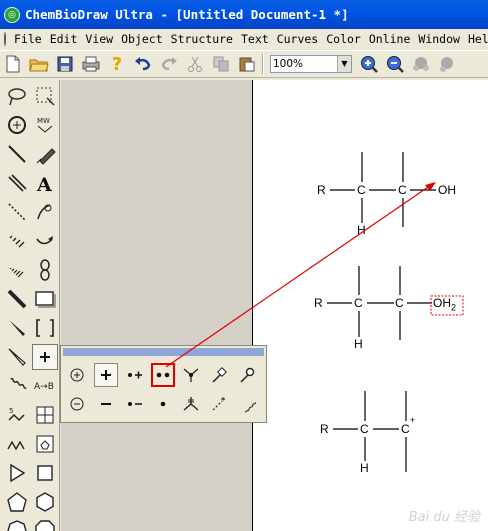 The height and width of the screenshot is (531, 488). I want to click on radical-anion-icon, so click(135, 404).